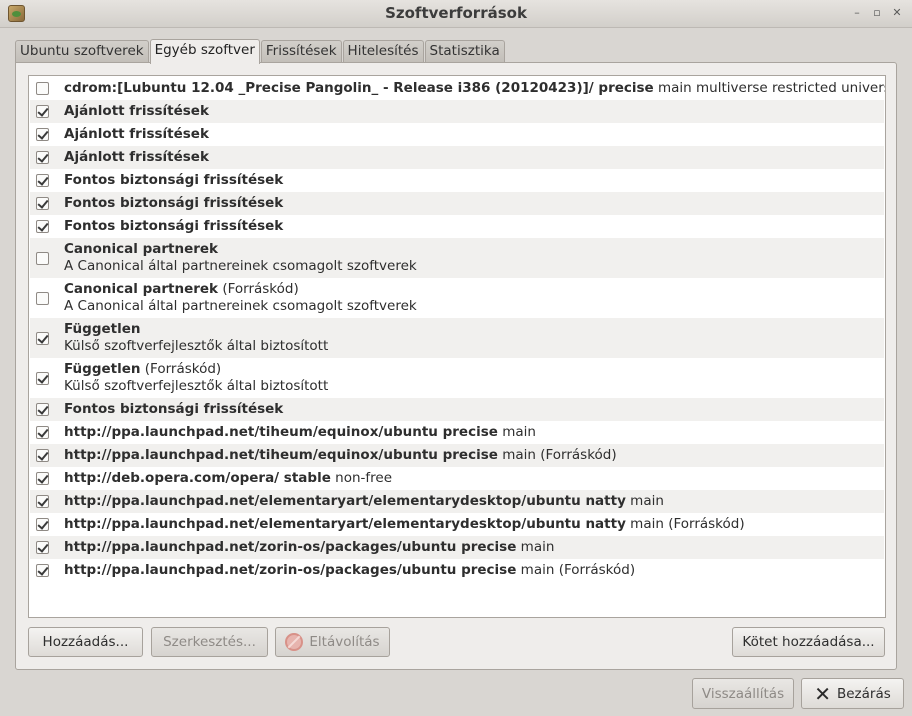 The image size is (912, 716). What do you see at coordinates (857, 13) in the screenshot?
I see `minimize-icon: –` at bounding box center [857, 13].